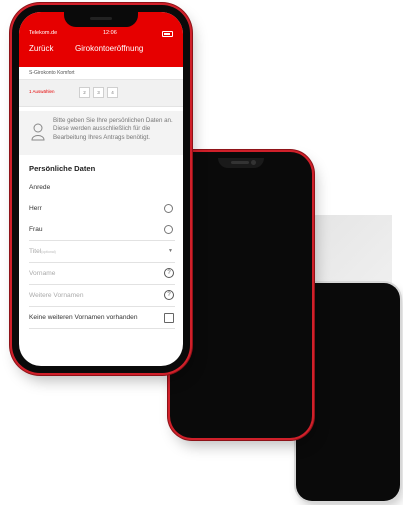 The height and width of the screenshot is (505, 403). What do you see at coordinates (102, 230) in the screenshot?
I see `radio-frau: Frau` at bounding box center [102, 230].